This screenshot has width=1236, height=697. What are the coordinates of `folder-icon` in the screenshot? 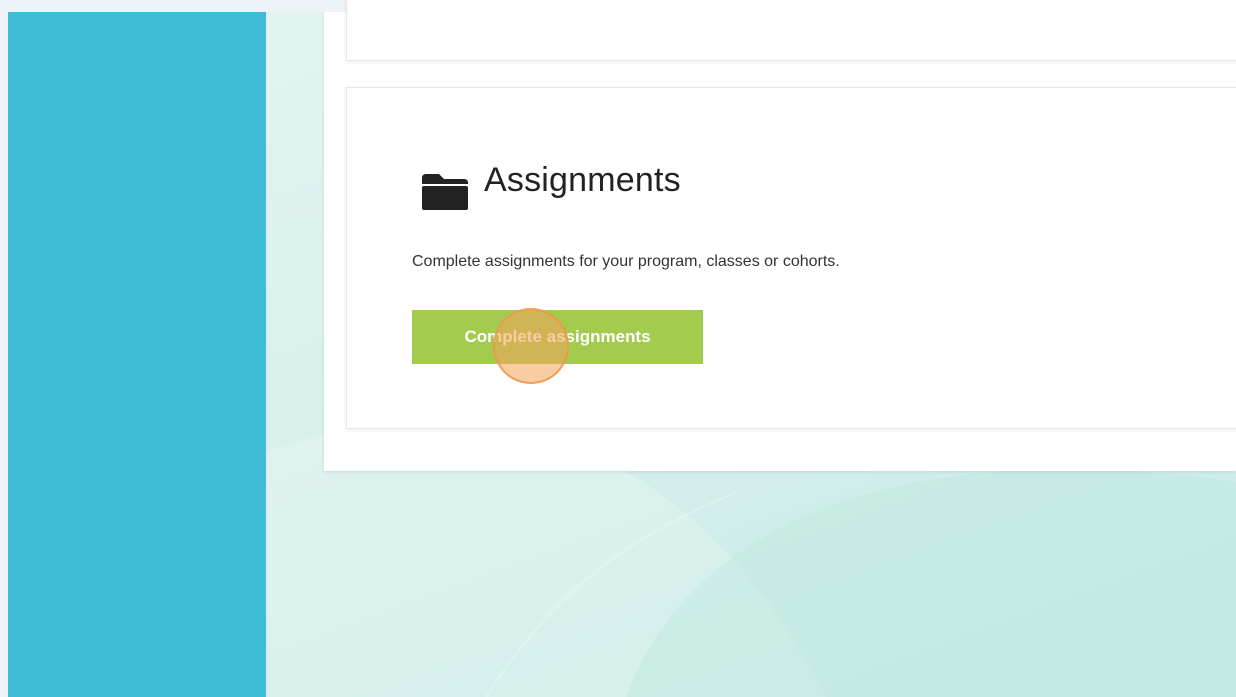 It's located at (445, 192).